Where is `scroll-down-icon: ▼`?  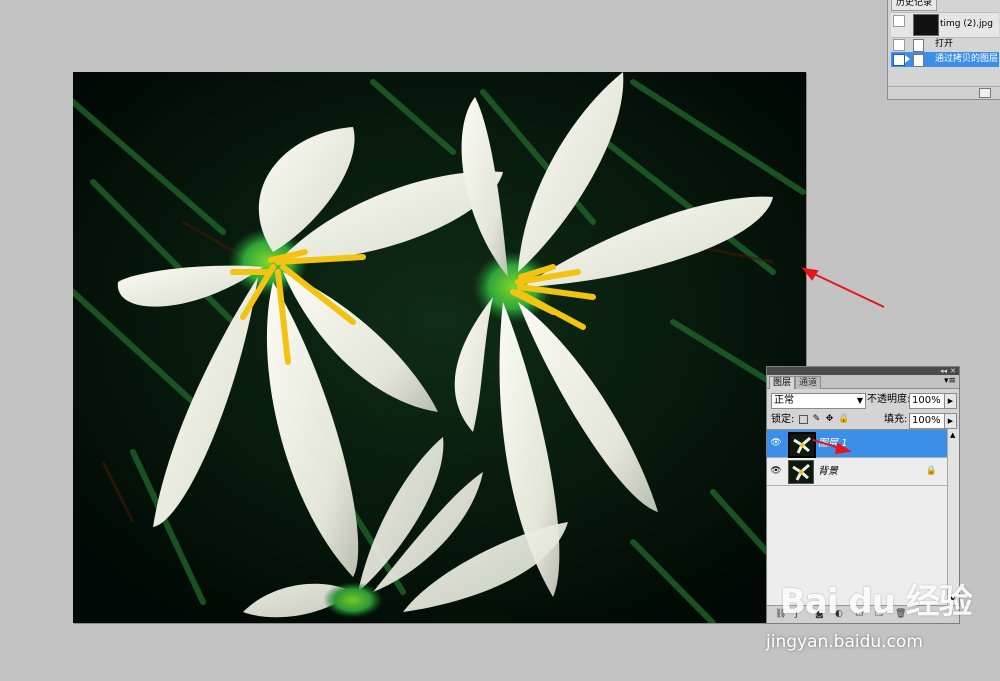 scroll-down-icon: ▼ is located at coordinates (952, 599).